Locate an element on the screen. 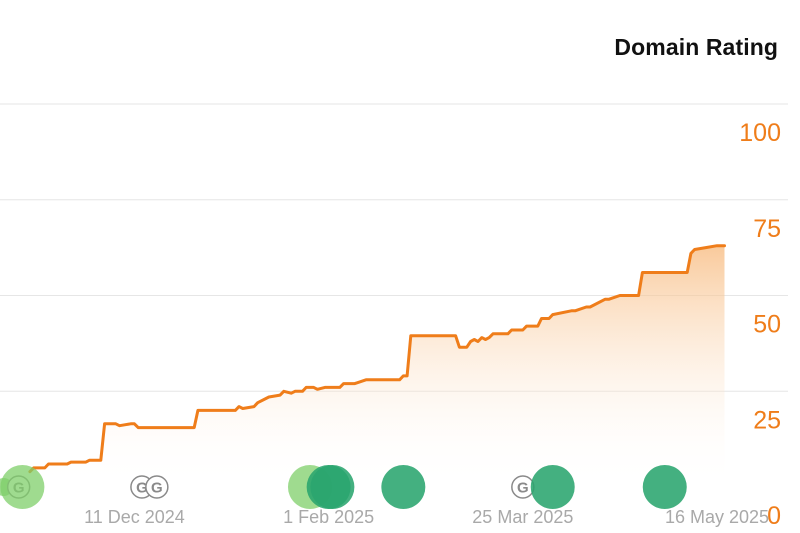 The height and width of the screenshot is (533, 800). google-update-marker-5: G is located at coordinates (157, 487).